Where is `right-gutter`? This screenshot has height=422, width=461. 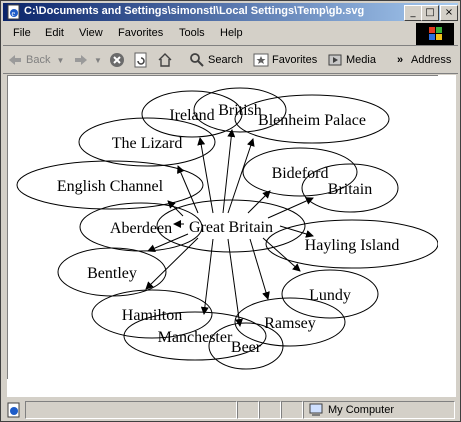 right-gutter is located at coordinates (447, 227).